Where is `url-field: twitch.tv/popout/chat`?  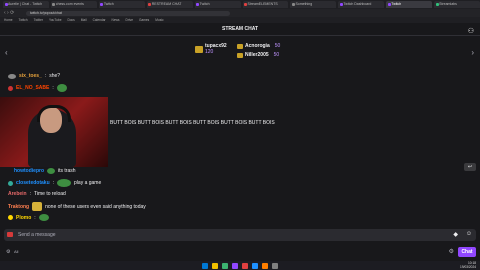 url-field: twitch.tv/popout/chat is located at coordinates (128, 13).